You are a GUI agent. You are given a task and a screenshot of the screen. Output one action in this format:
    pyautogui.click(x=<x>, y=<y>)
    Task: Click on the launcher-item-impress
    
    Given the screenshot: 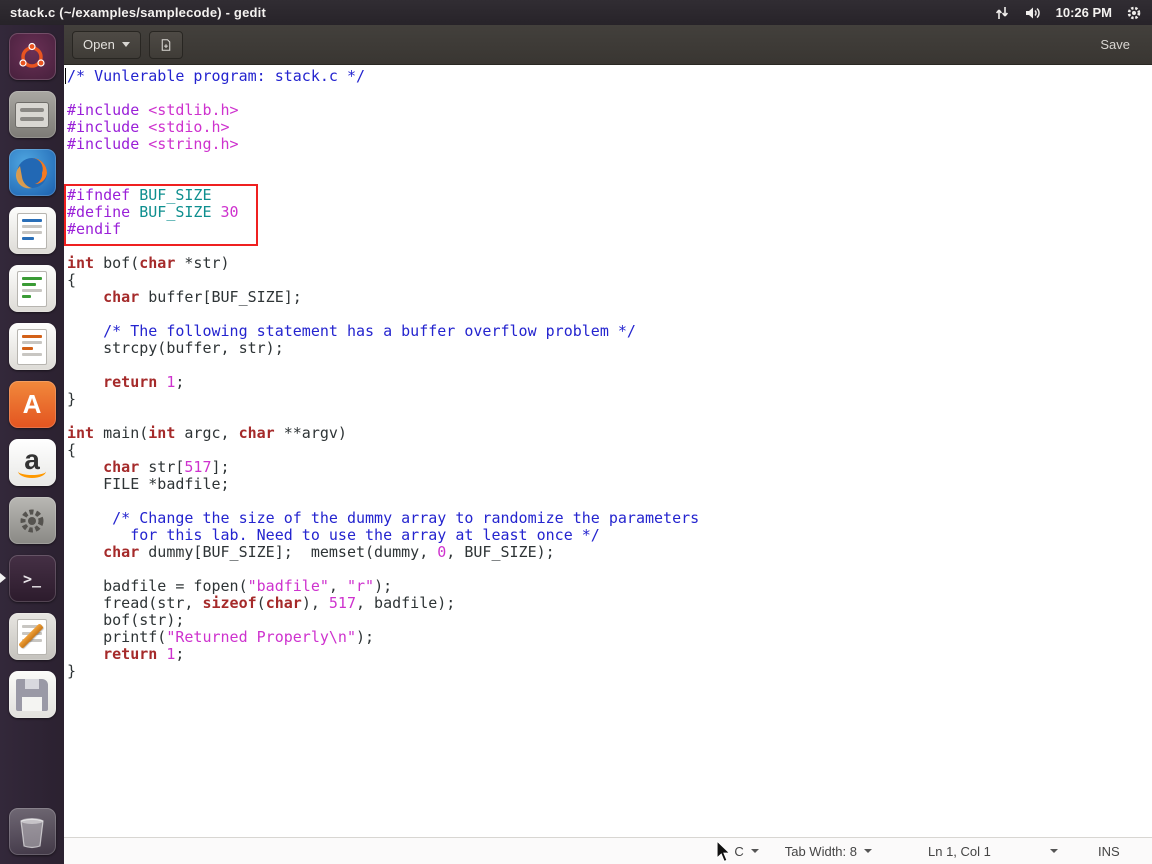 What is the action you would take?
    pyautogui.click(x=32, y=347)
    